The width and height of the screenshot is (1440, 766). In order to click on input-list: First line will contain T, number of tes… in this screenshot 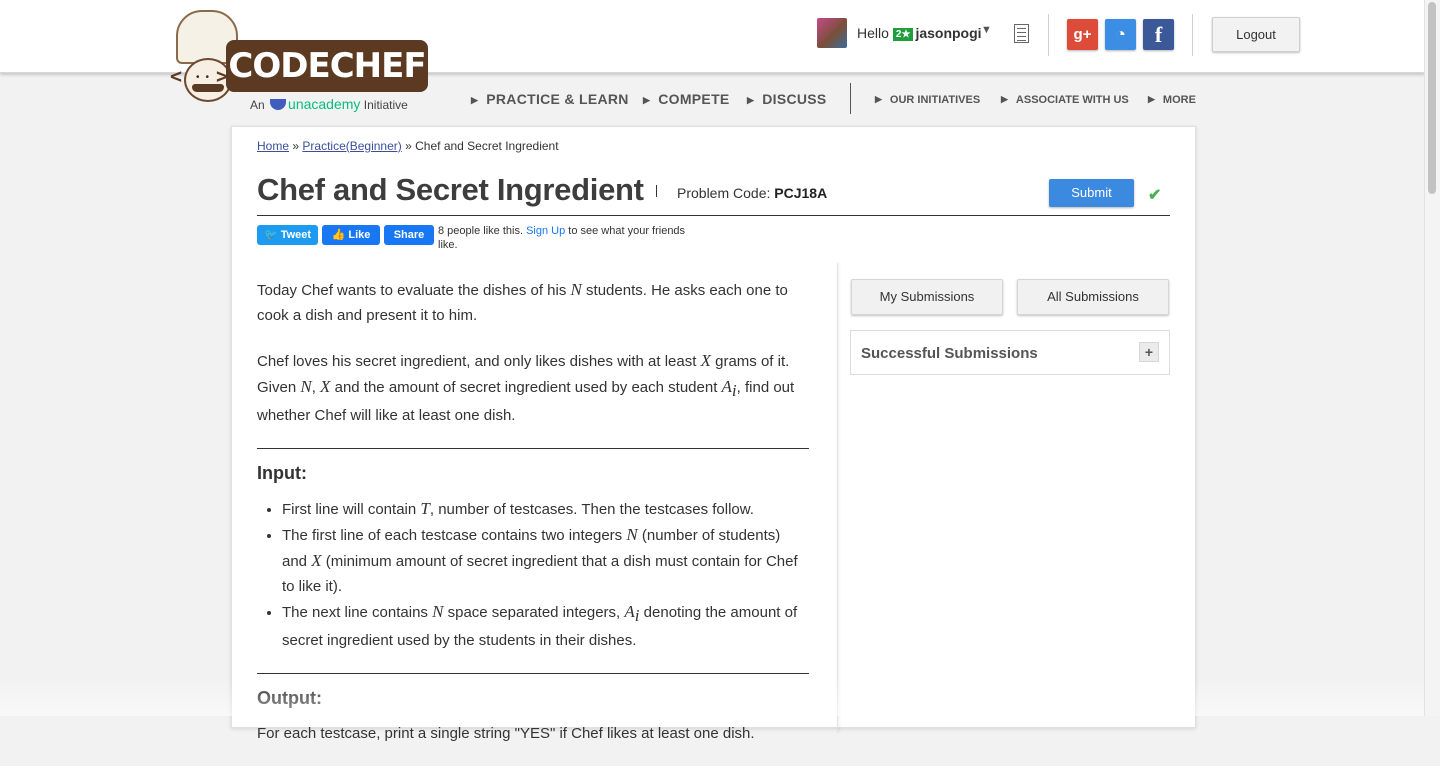, I will do `click(533, 574)`.